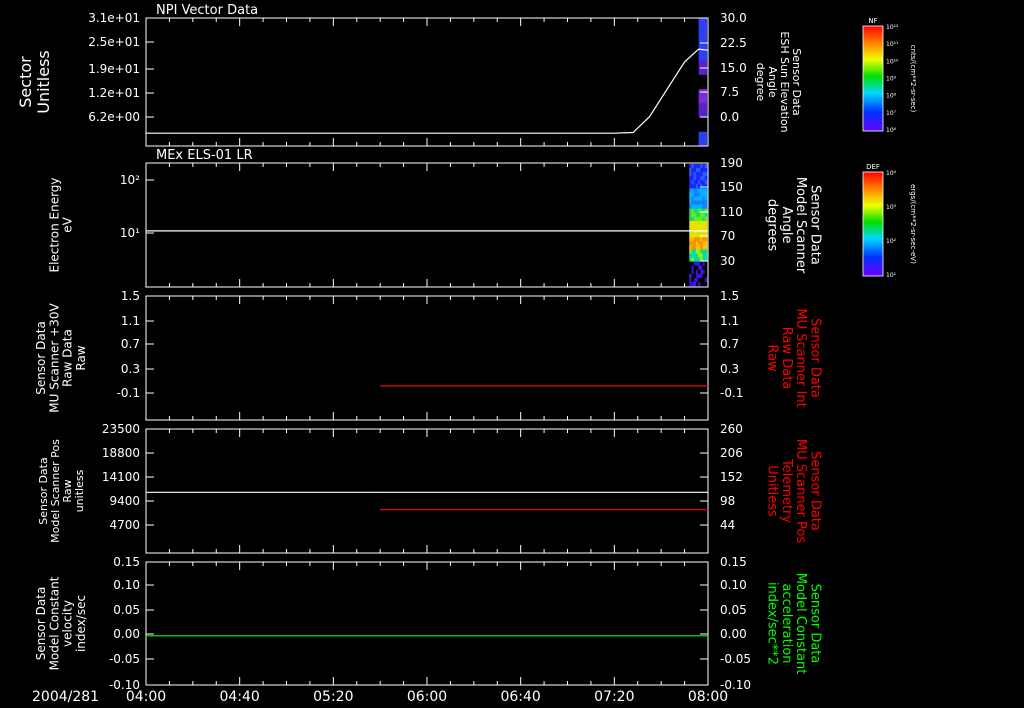 The image size is (1024, 708). I want to click on p2-right-tick: 150, so click(731, 187).